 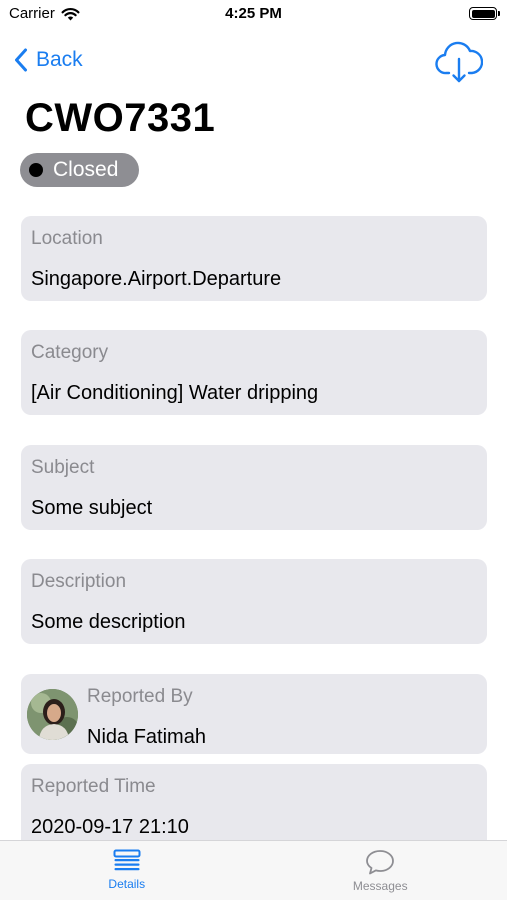 What do you see at coordinates (380, 862) in the screenshot?
I see `chat-bubble-icon` at bounding box center [380, 862].